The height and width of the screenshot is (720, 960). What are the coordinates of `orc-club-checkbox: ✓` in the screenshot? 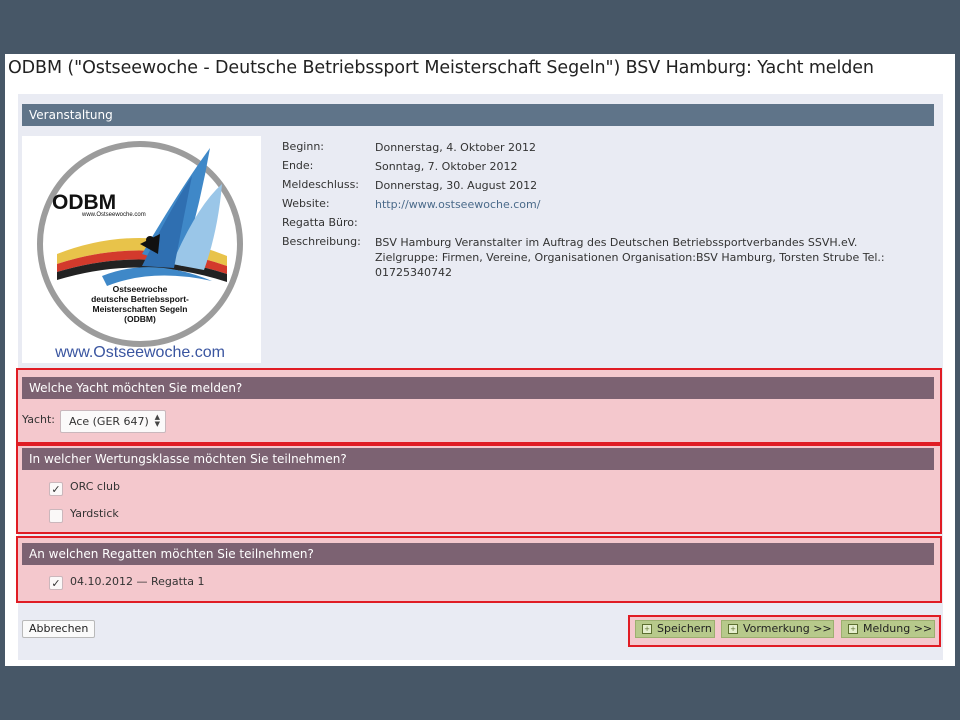 It's located at (56, 489).